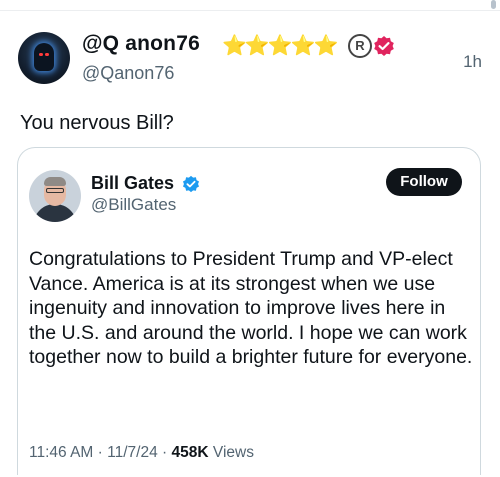  What do you see at coordinates (280, 46) in the screenshot?
I see `star-emojis: ⭐⭐⭐⭐⭐` at bounding box center [280, 46].